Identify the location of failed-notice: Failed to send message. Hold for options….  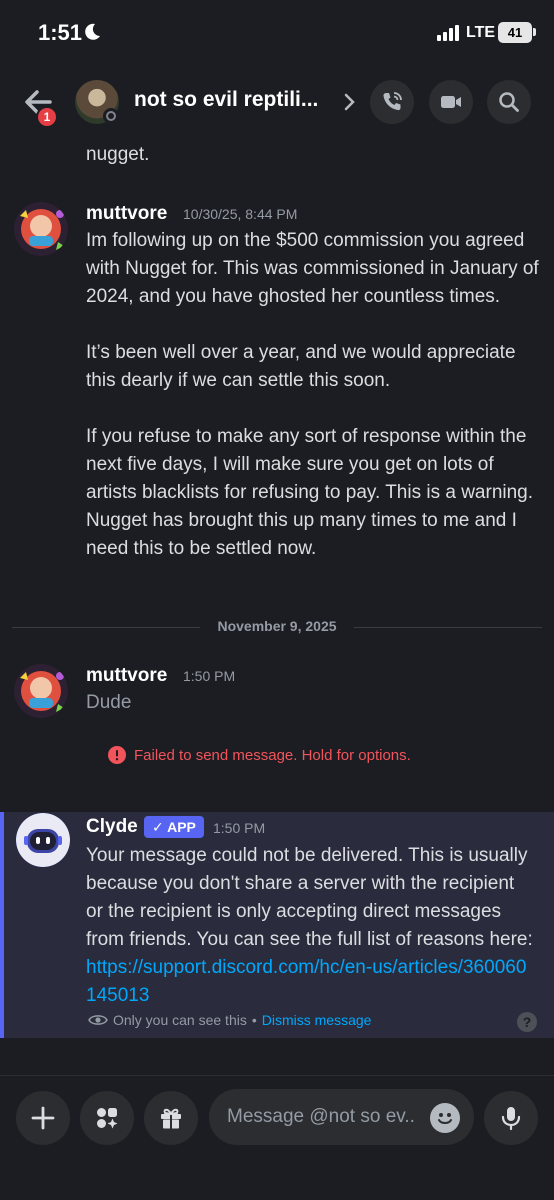
(259, 755).